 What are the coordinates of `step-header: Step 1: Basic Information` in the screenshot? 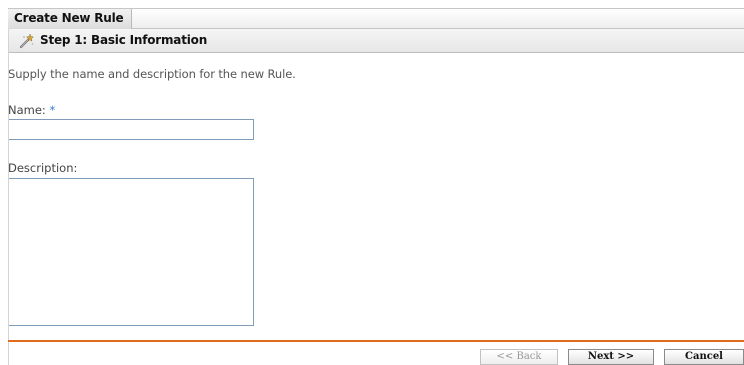 It's located at (376, 41).